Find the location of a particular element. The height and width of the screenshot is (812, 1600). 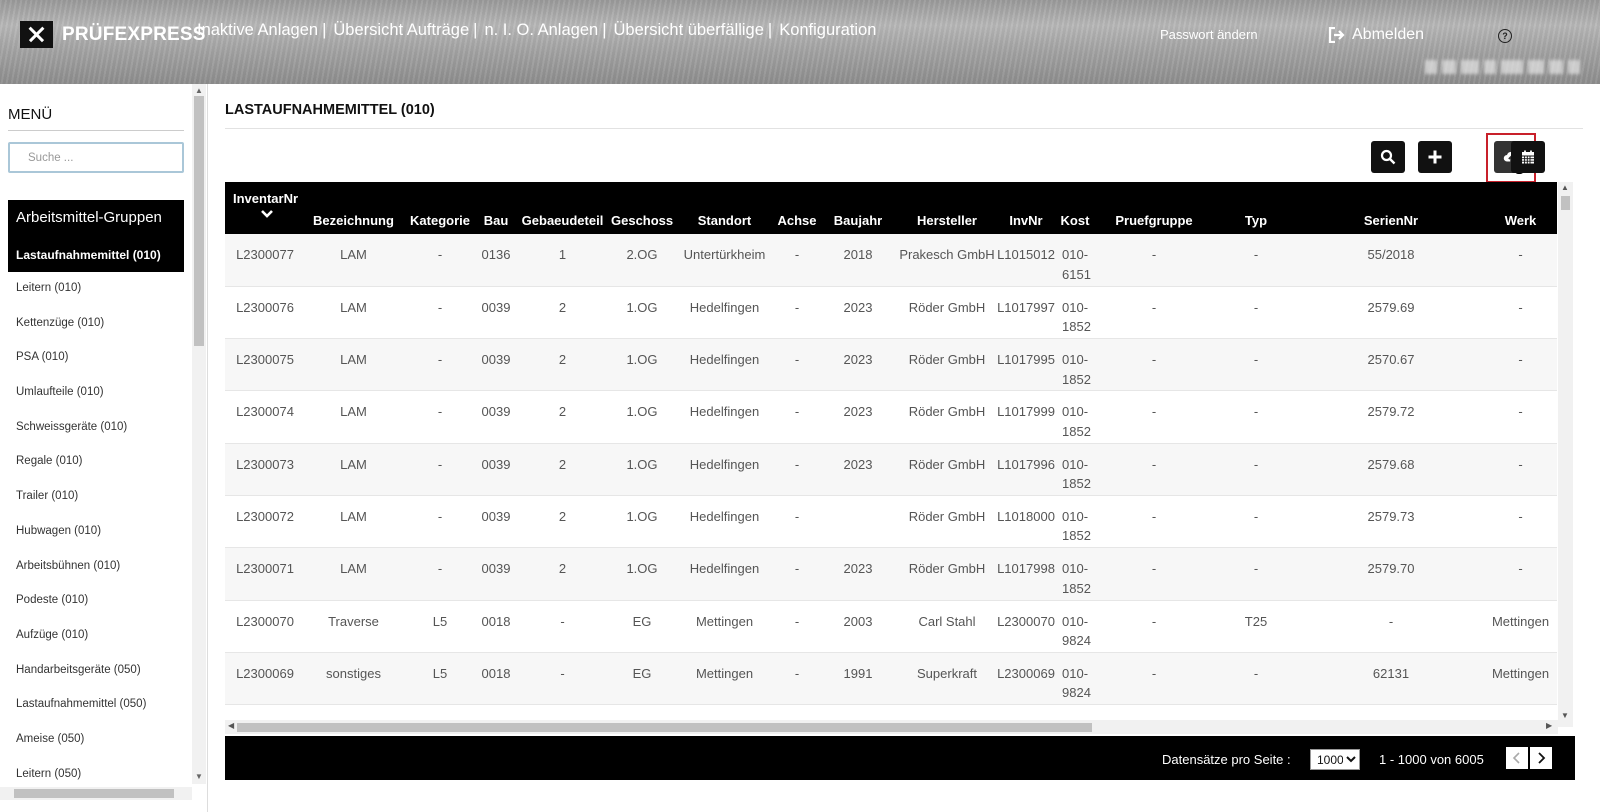

sidebar-item: Schweissgeräte (010) is located at coordinates (81, 434).